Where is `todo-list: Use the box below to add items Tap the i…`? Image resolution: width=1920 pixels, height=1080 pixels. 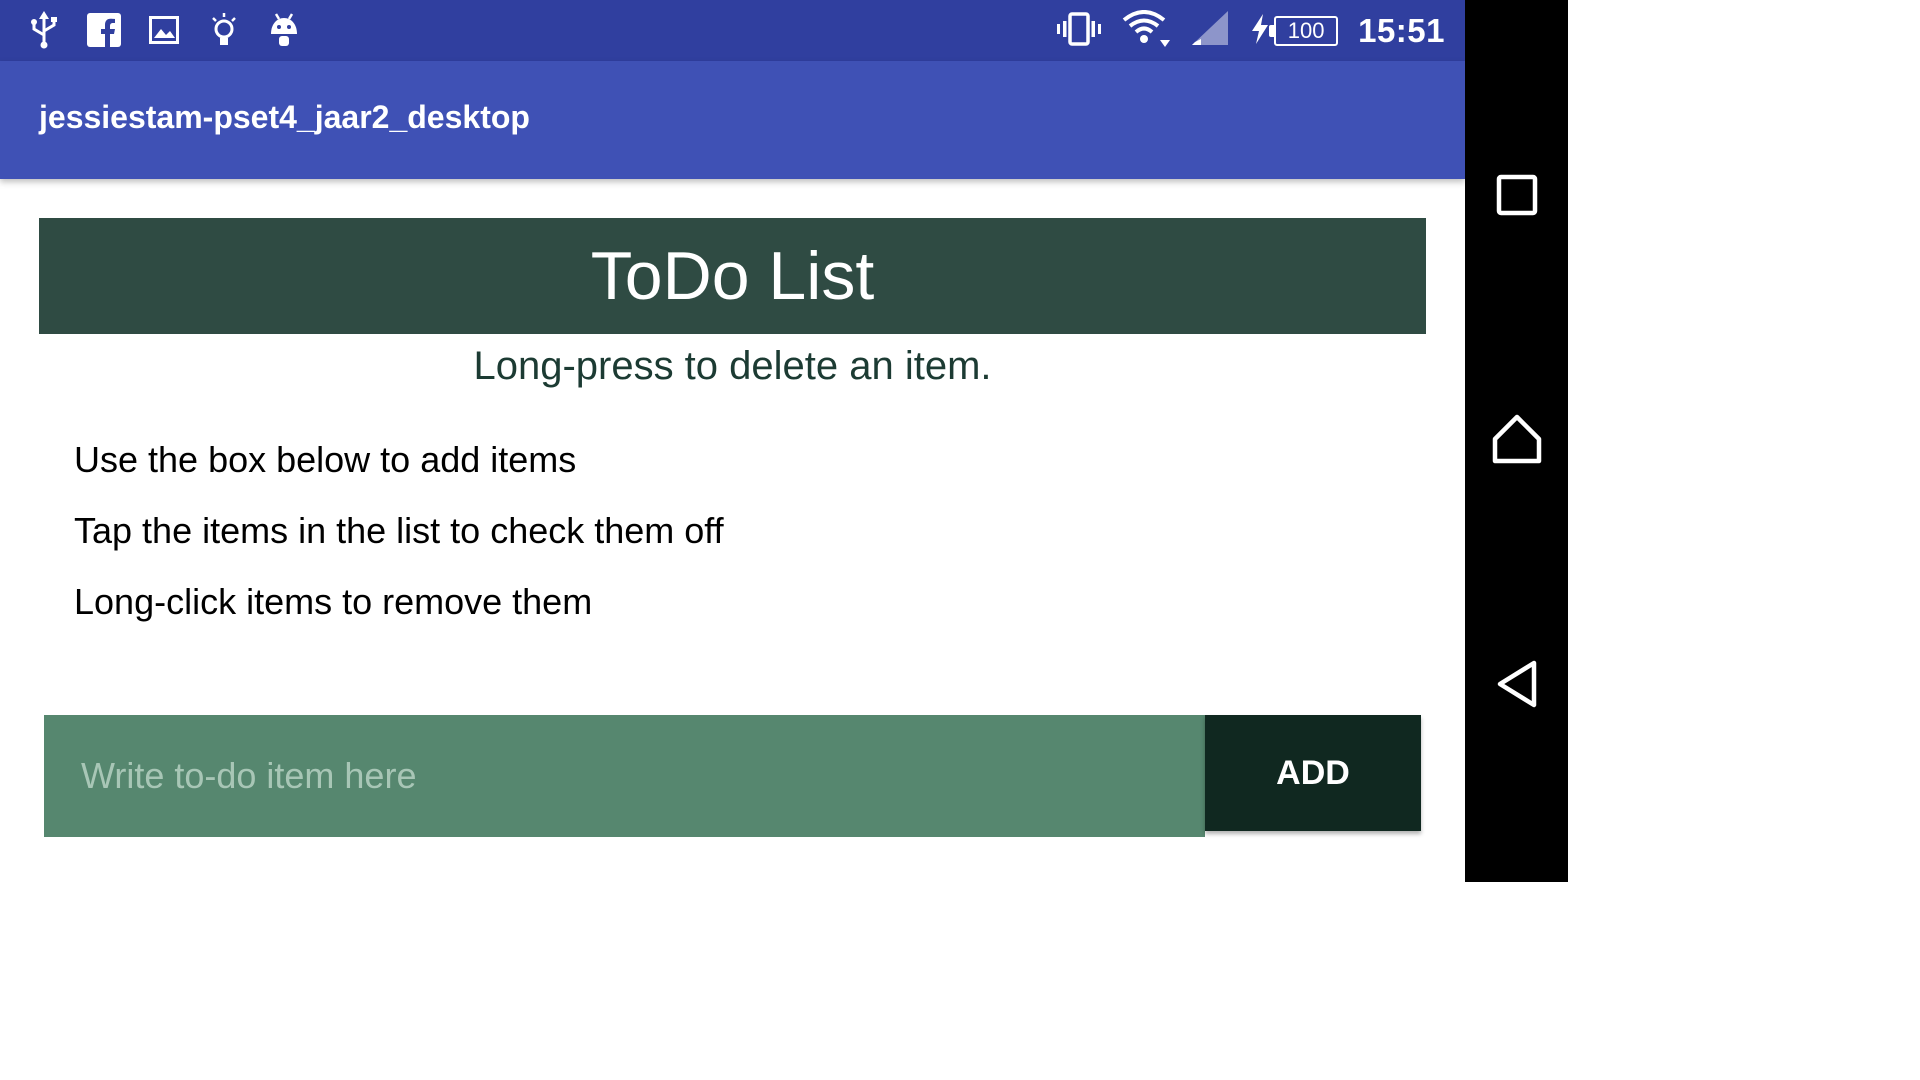
todo-list: Use the box below to add items Tap the i… is located at coordinates (724, 540).